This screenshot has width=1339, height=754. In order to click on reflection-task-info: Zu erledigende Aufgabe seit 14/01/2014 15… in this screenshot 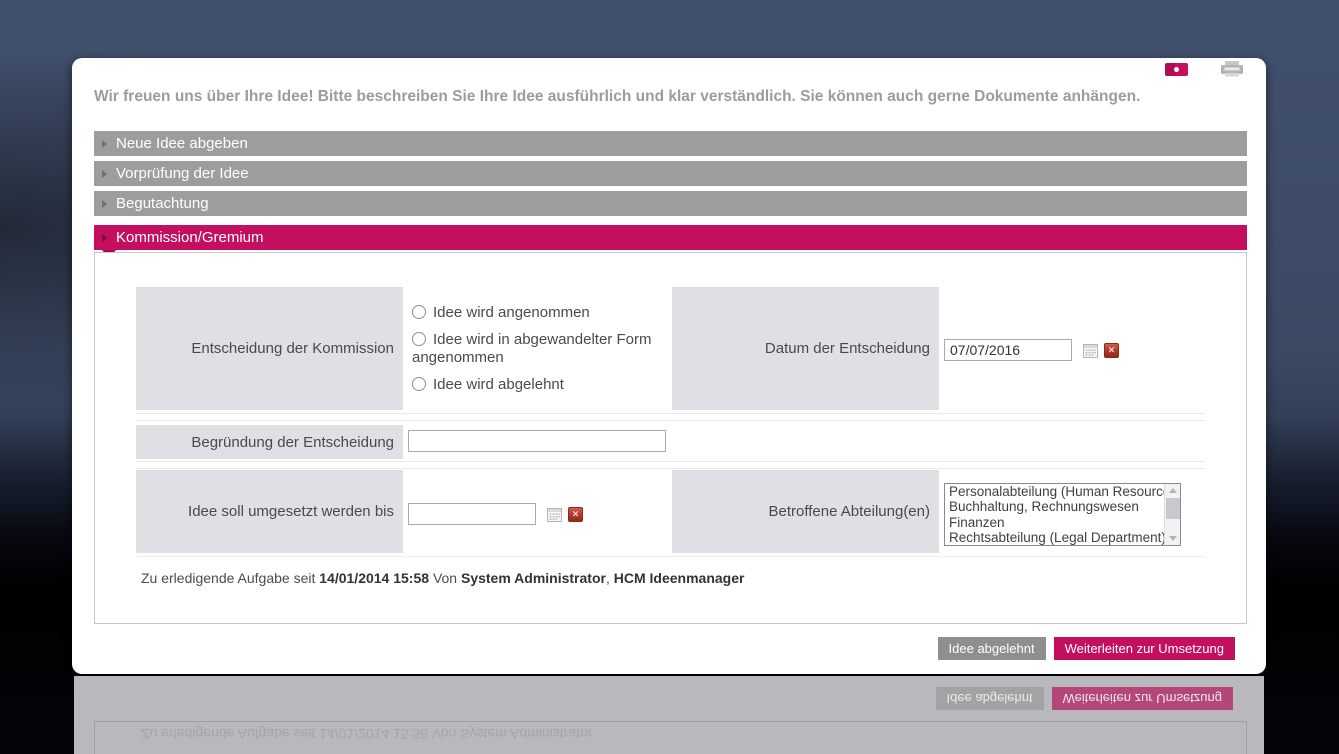, I will do `click(367, 734)`.